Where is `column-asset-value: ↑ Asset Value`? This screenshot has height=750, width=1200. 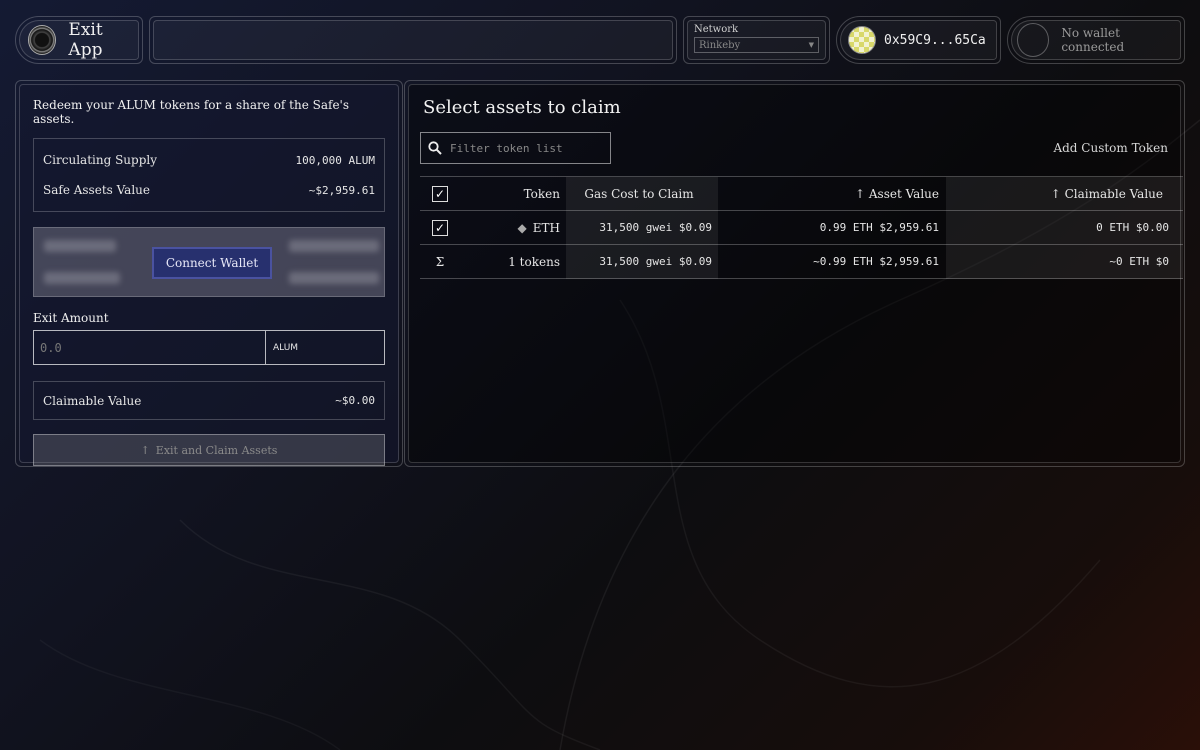 column-asset-value: ↑ Asset Value is located at coordinates (832, 193).